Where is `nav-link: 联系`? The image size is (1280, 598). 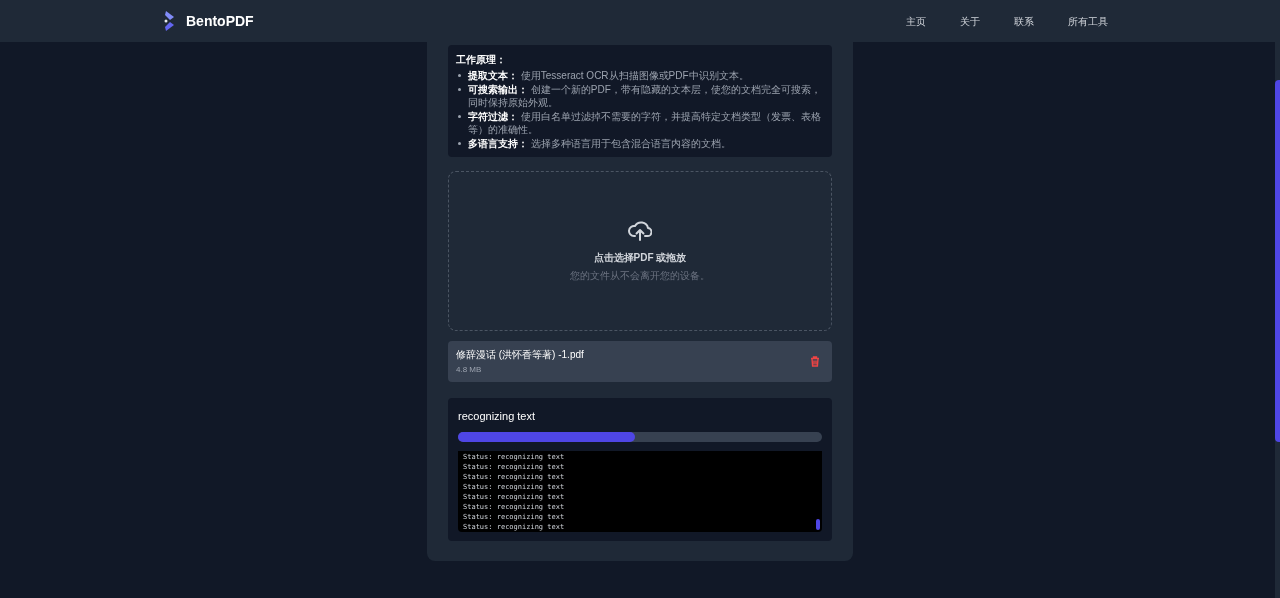 nav-link: 联系 is located at coordinates (1024, 21).